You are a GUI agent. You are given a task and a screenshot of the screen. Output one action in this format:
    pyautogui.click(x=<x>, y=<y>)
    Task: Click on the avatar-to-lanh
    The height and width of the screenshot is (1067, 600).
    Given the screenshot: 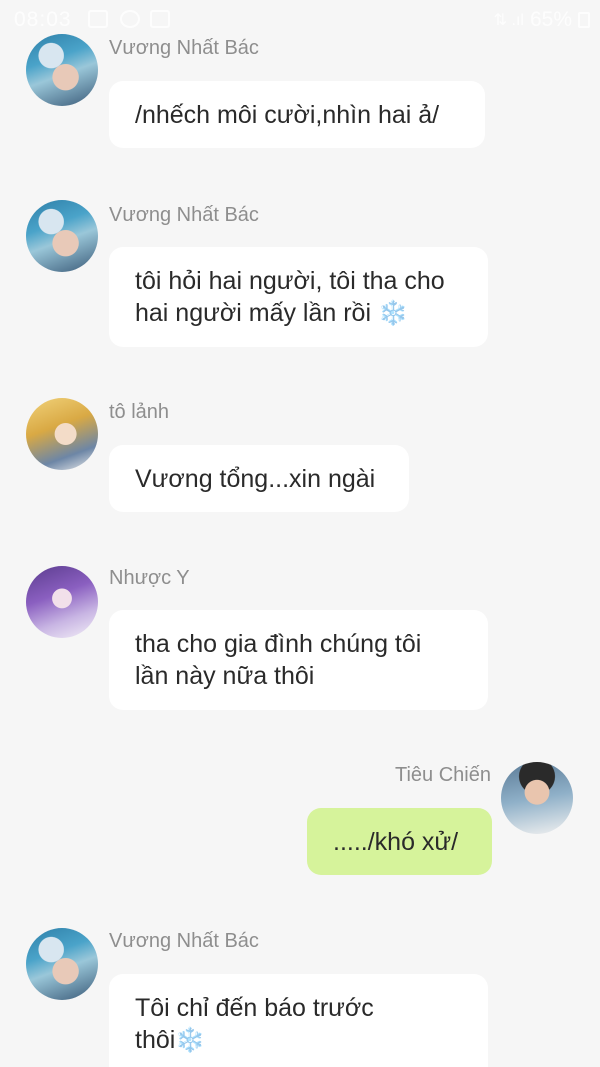 What is the action you would take?
    pyautogui.click(x=62, y=434)
    